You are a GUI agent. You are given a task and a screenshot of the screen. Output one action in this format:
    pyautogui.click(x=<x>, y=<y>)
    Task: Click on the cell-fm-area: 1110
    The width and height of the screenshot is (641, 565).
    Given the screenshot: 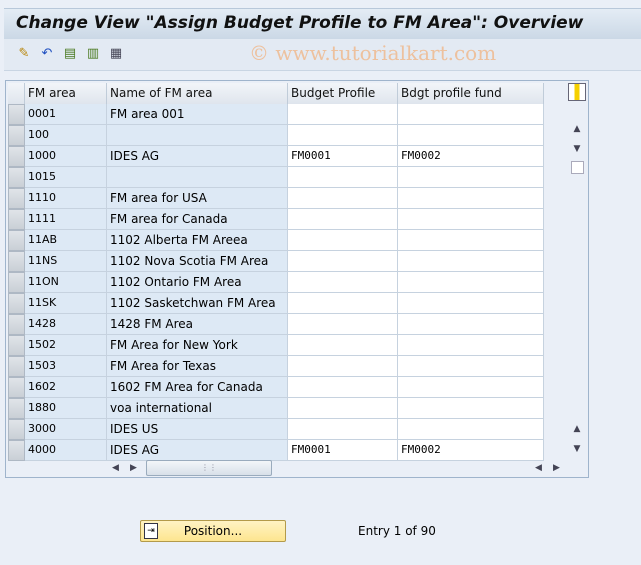 What is the action you would take?
    pyautogui.click(x=66, y=198)
    